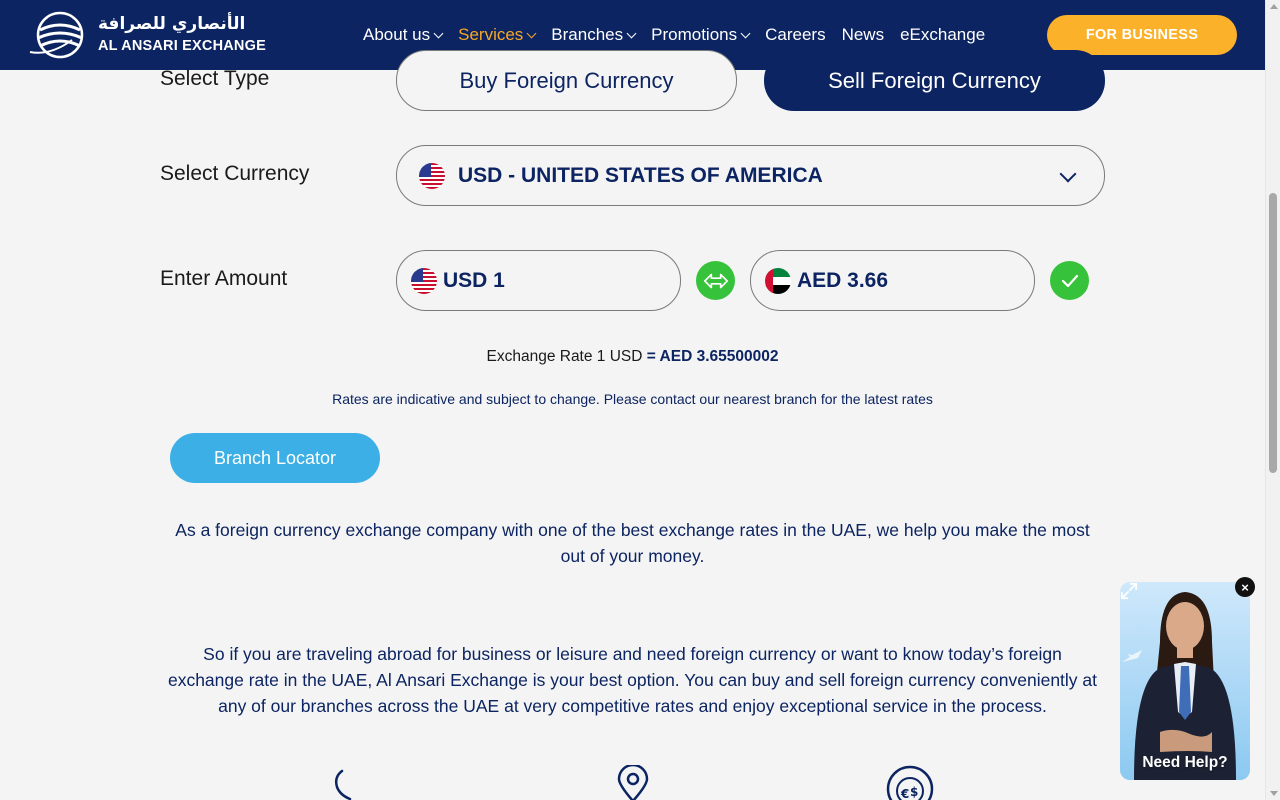 This screenshot has width=1280, height=800. What do you see at coordinates (172, 24) in the screenshot?
I see `logo-arabic-text: الأنصاري للصرافة` at bounding box center [172, 24].